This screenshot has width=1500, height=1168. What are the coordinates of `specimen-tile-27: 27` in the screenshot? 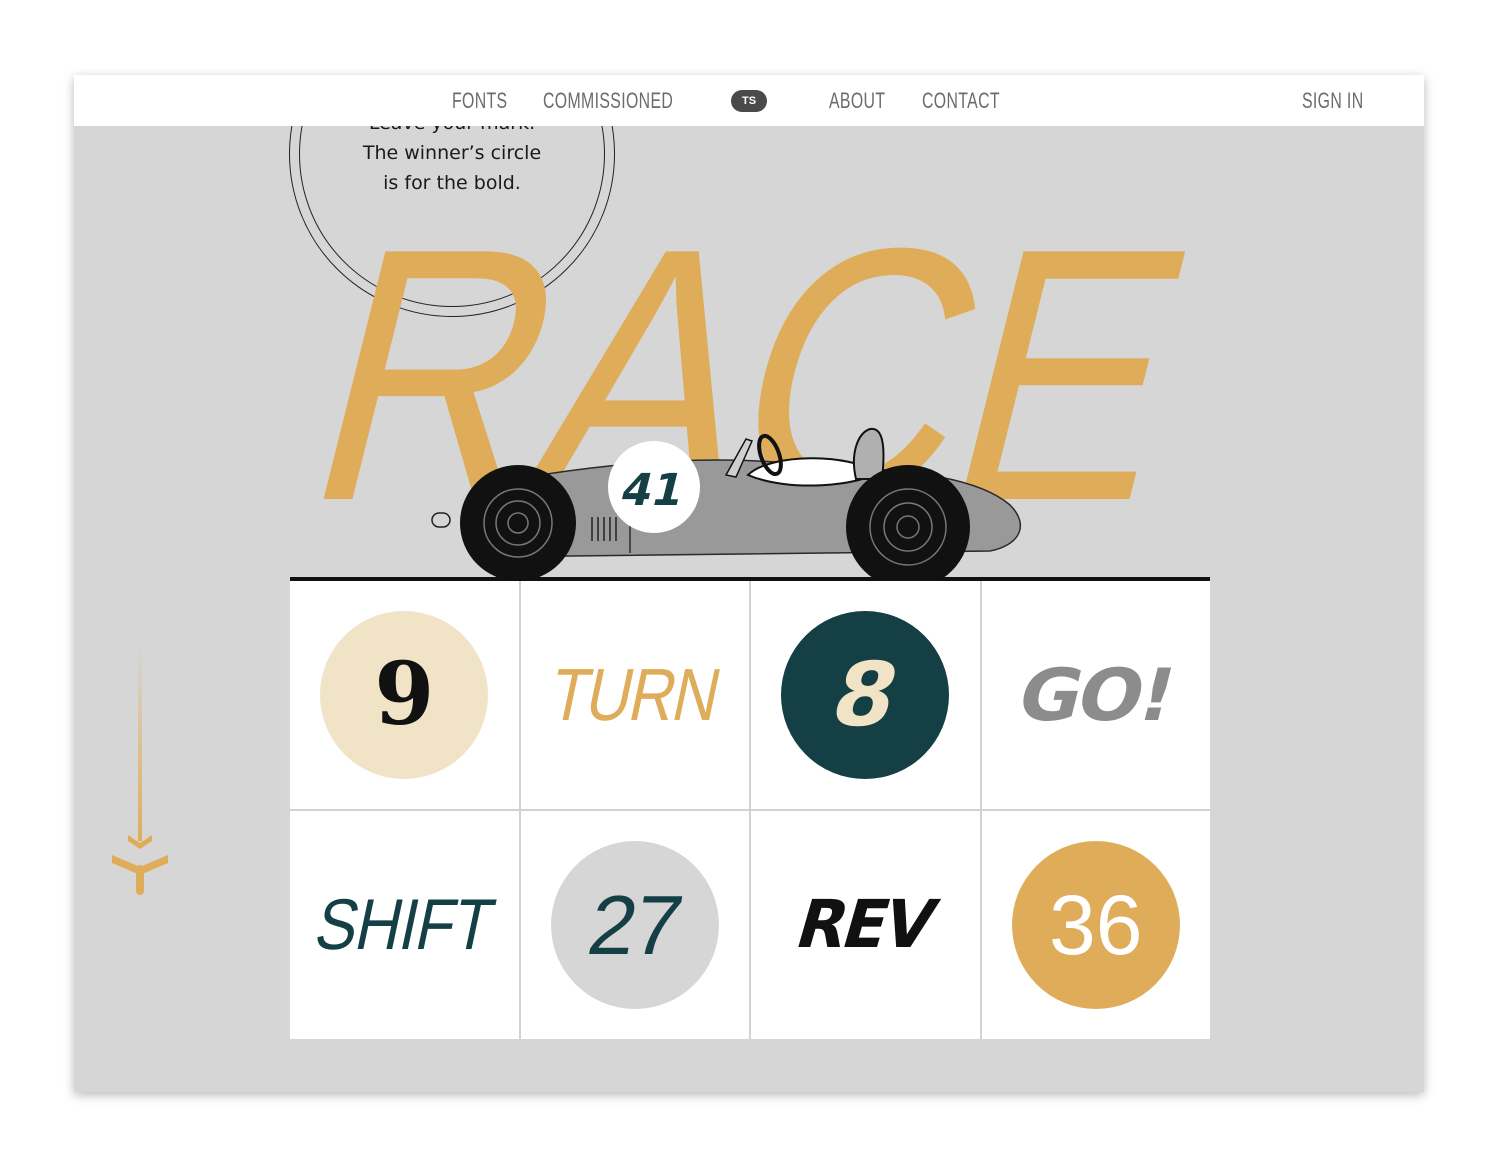 It's located at (634, 925).